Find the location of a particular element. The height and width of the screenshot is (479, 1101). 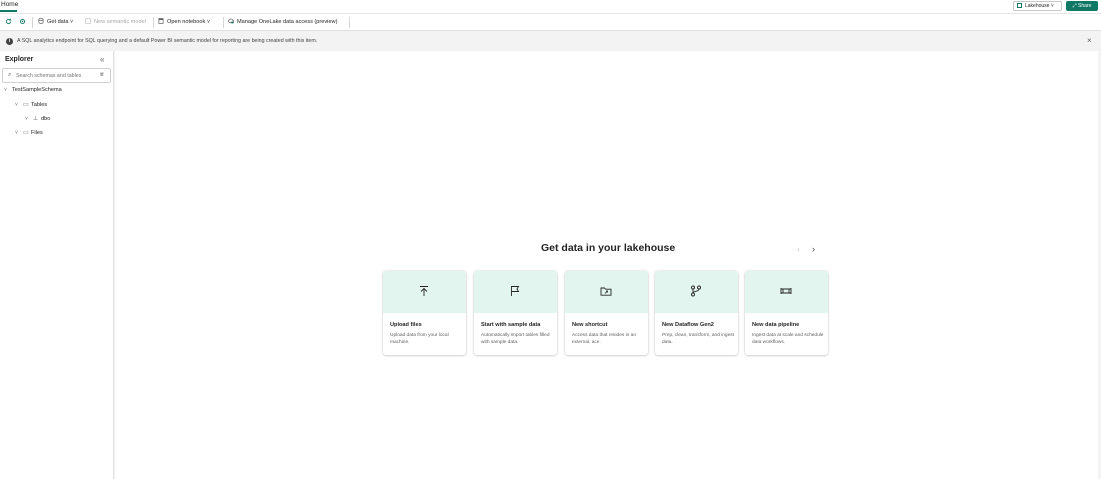

database-icon is located at coordinates (41, 21).